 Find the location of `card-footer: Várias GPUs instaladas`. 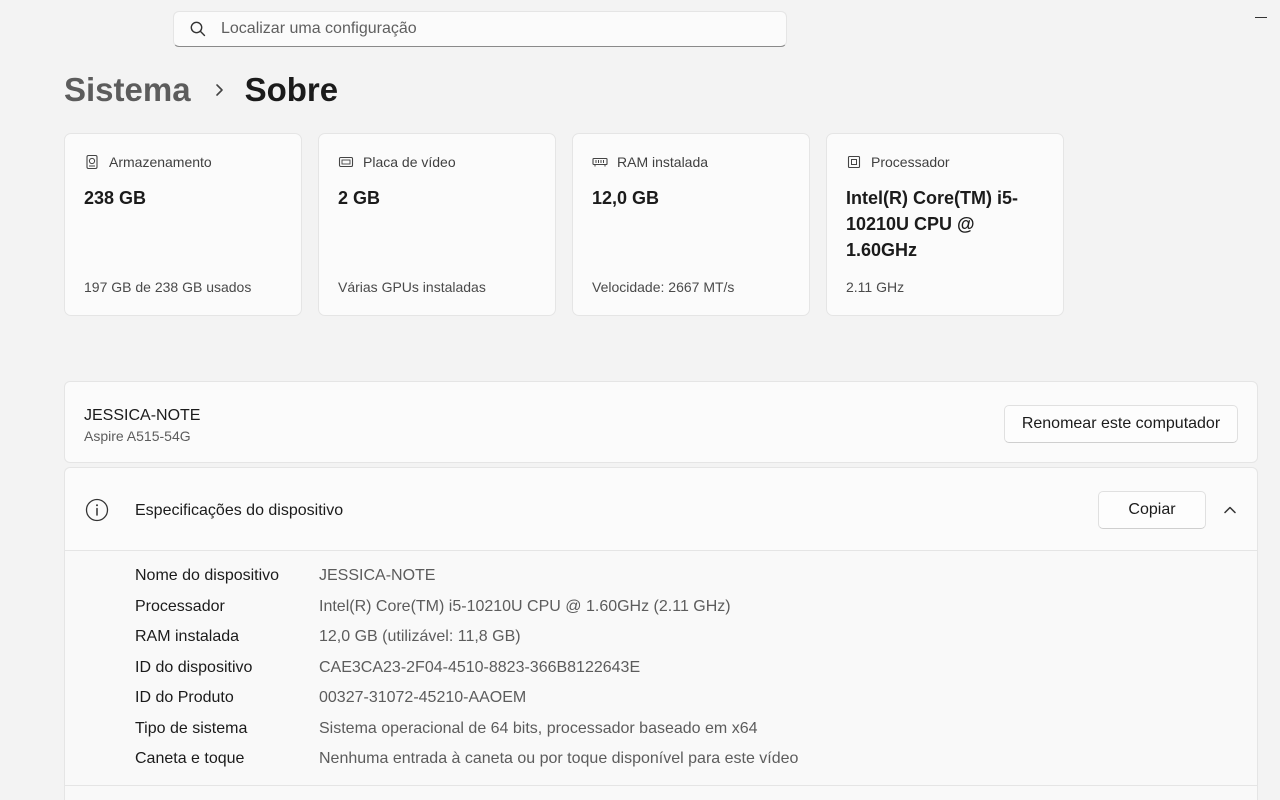

card-footer: Várias GPUs instaladas is located at coordinates (412, 287).